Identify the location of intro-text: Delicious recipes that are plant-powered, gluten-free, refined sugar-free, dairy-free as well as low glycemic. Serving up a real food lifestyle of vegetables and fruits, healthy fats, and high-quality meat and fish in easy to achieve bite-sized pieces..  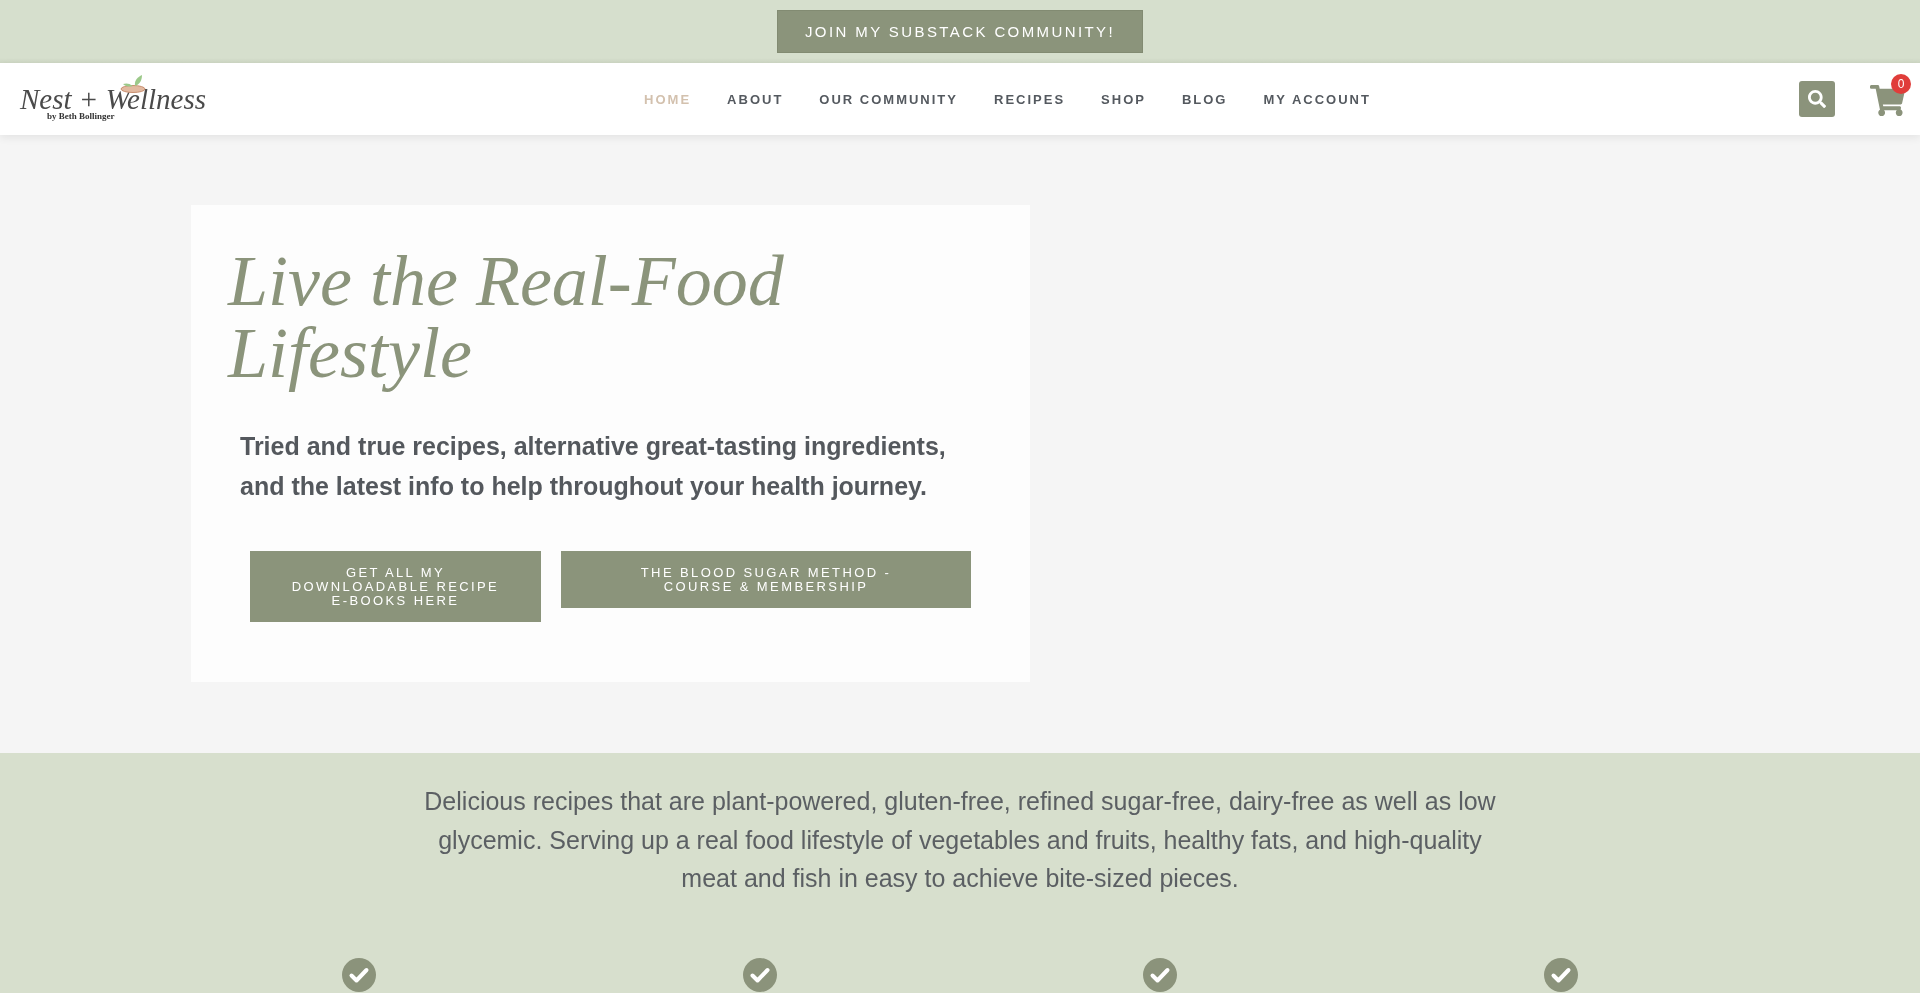
(960, 840).